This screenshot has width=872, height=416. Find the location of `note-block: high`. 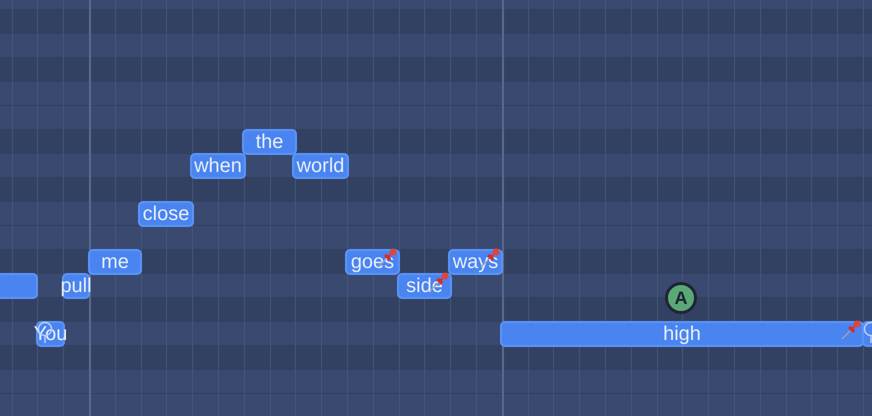

note-block: high is located at coordinates (682, 334).